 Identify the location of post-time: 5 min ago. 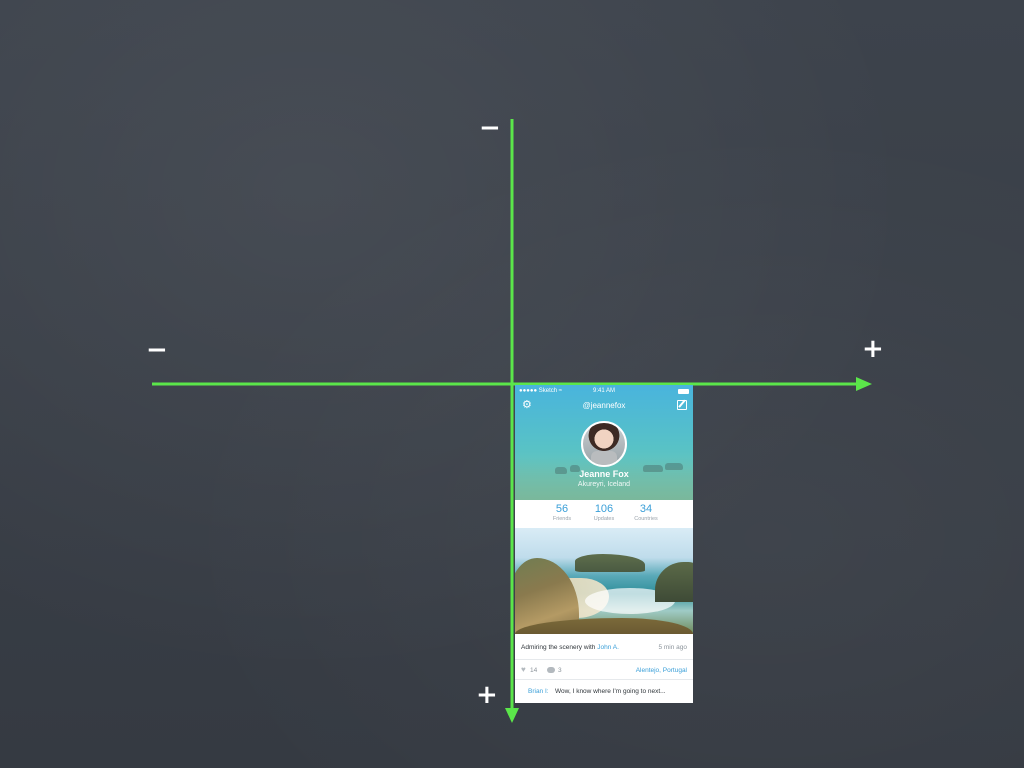
(672, 647).